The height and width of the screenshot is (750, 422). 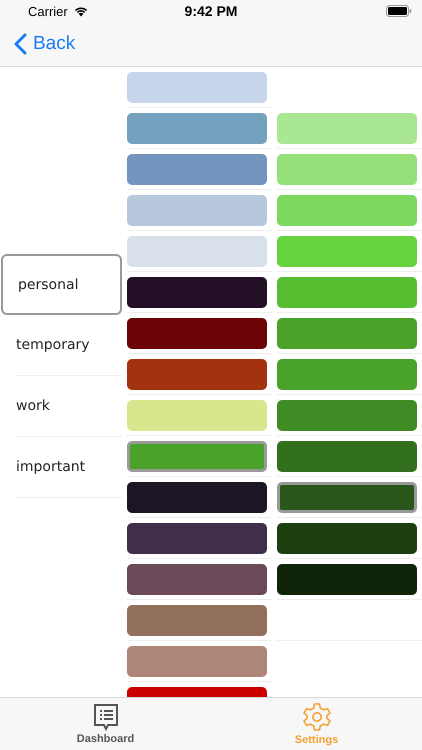 What do you see at coordinates (69, 406) in the screenshot?
I see `tag-item: work` at bounding box center [69, 406].